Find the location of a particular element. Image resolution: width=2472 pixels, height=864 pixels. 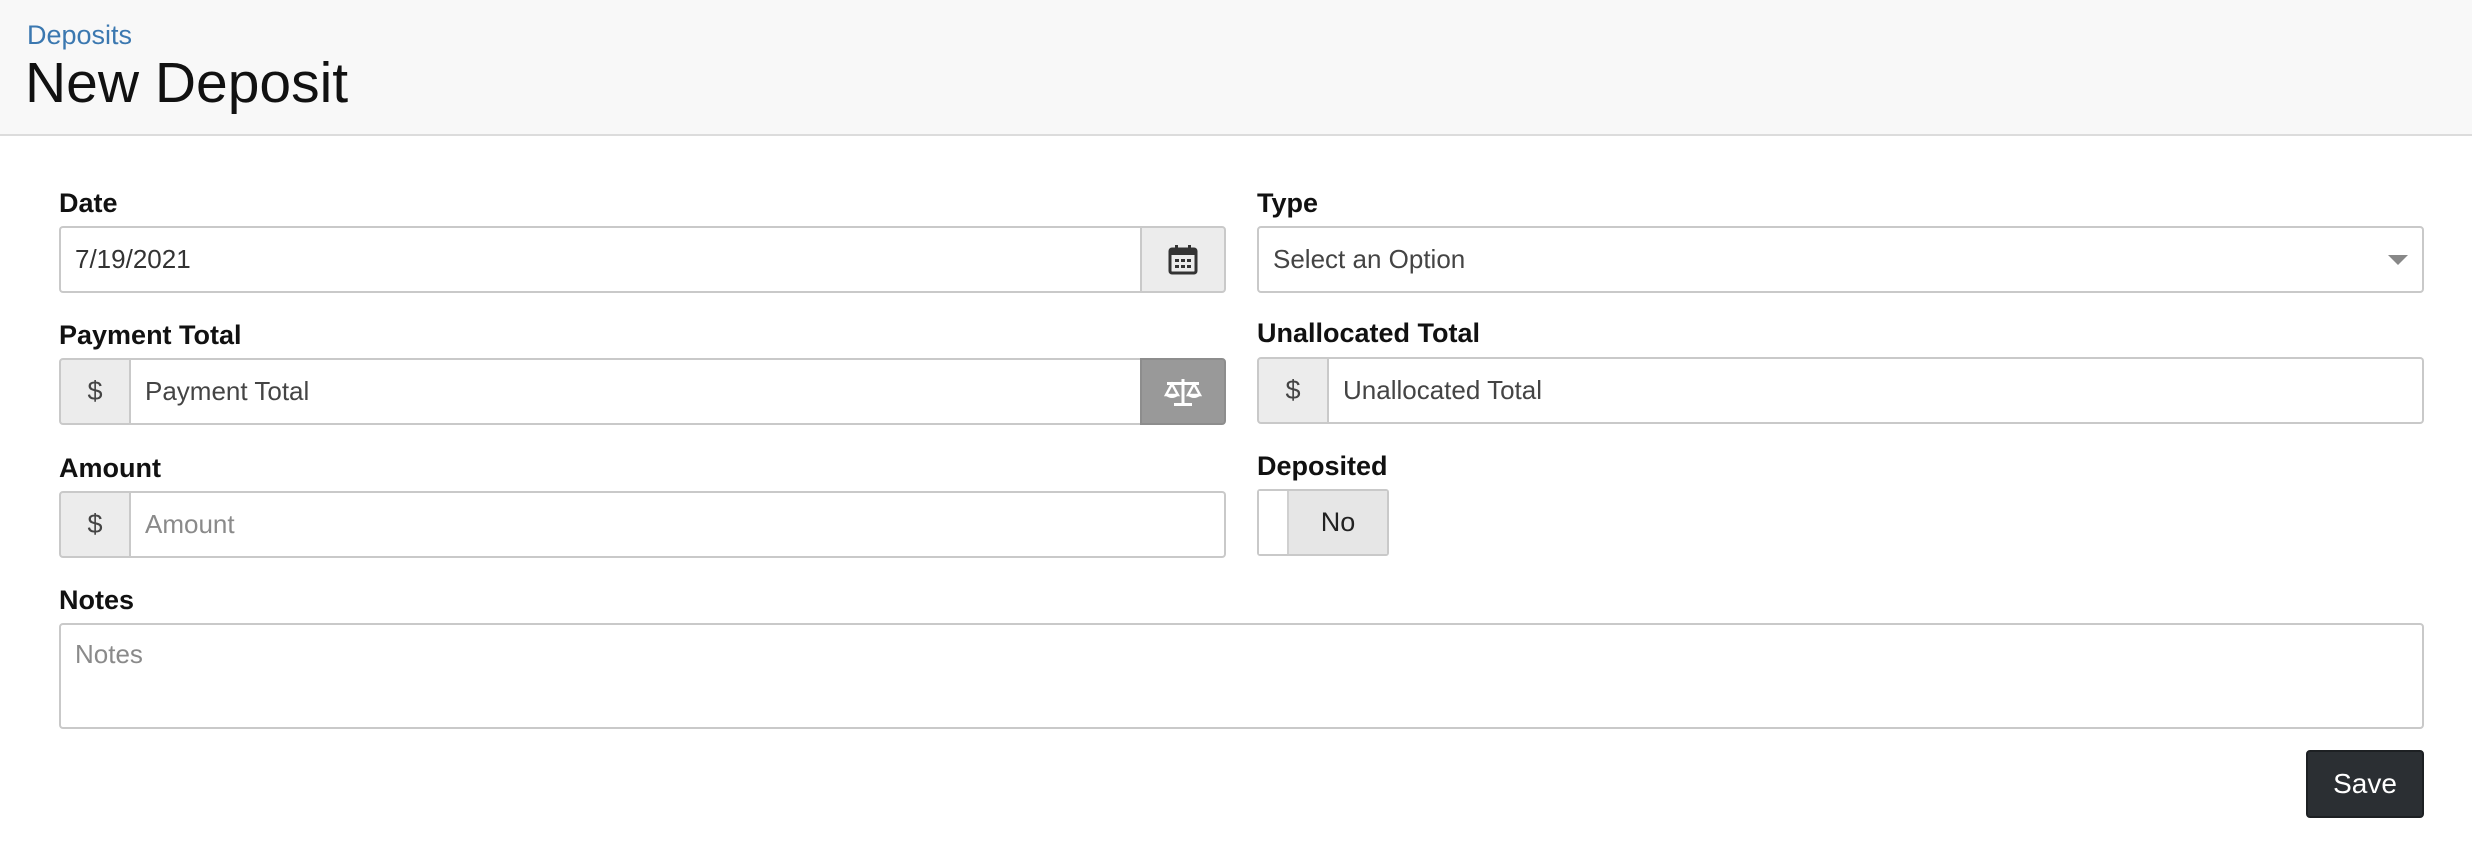

type-selected-value: Select an Option is located at coordinates (1369, 259).